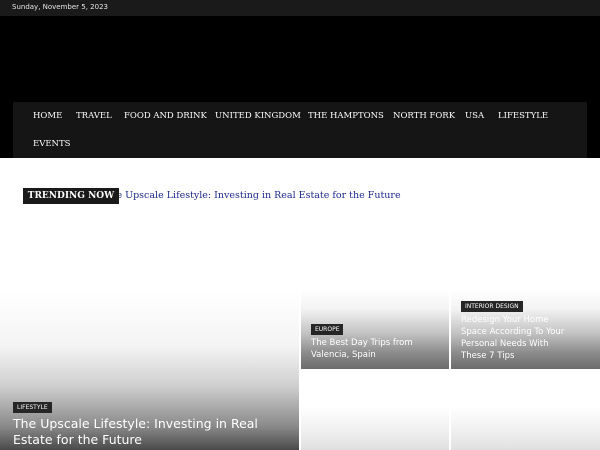  I want to click on nav-item-food-and-drink: FOOD AND DRINK, so click(165, 116).